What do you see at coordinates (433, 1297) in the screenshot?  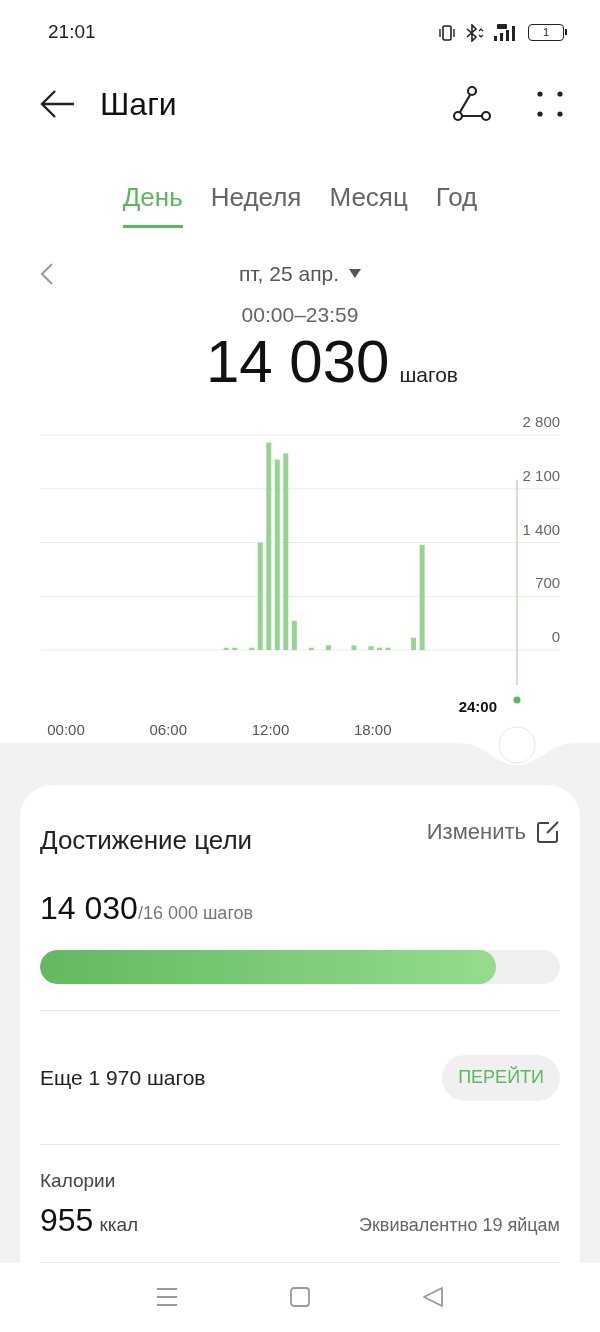 I see `back-icon` at bounding box center [433, 1297].